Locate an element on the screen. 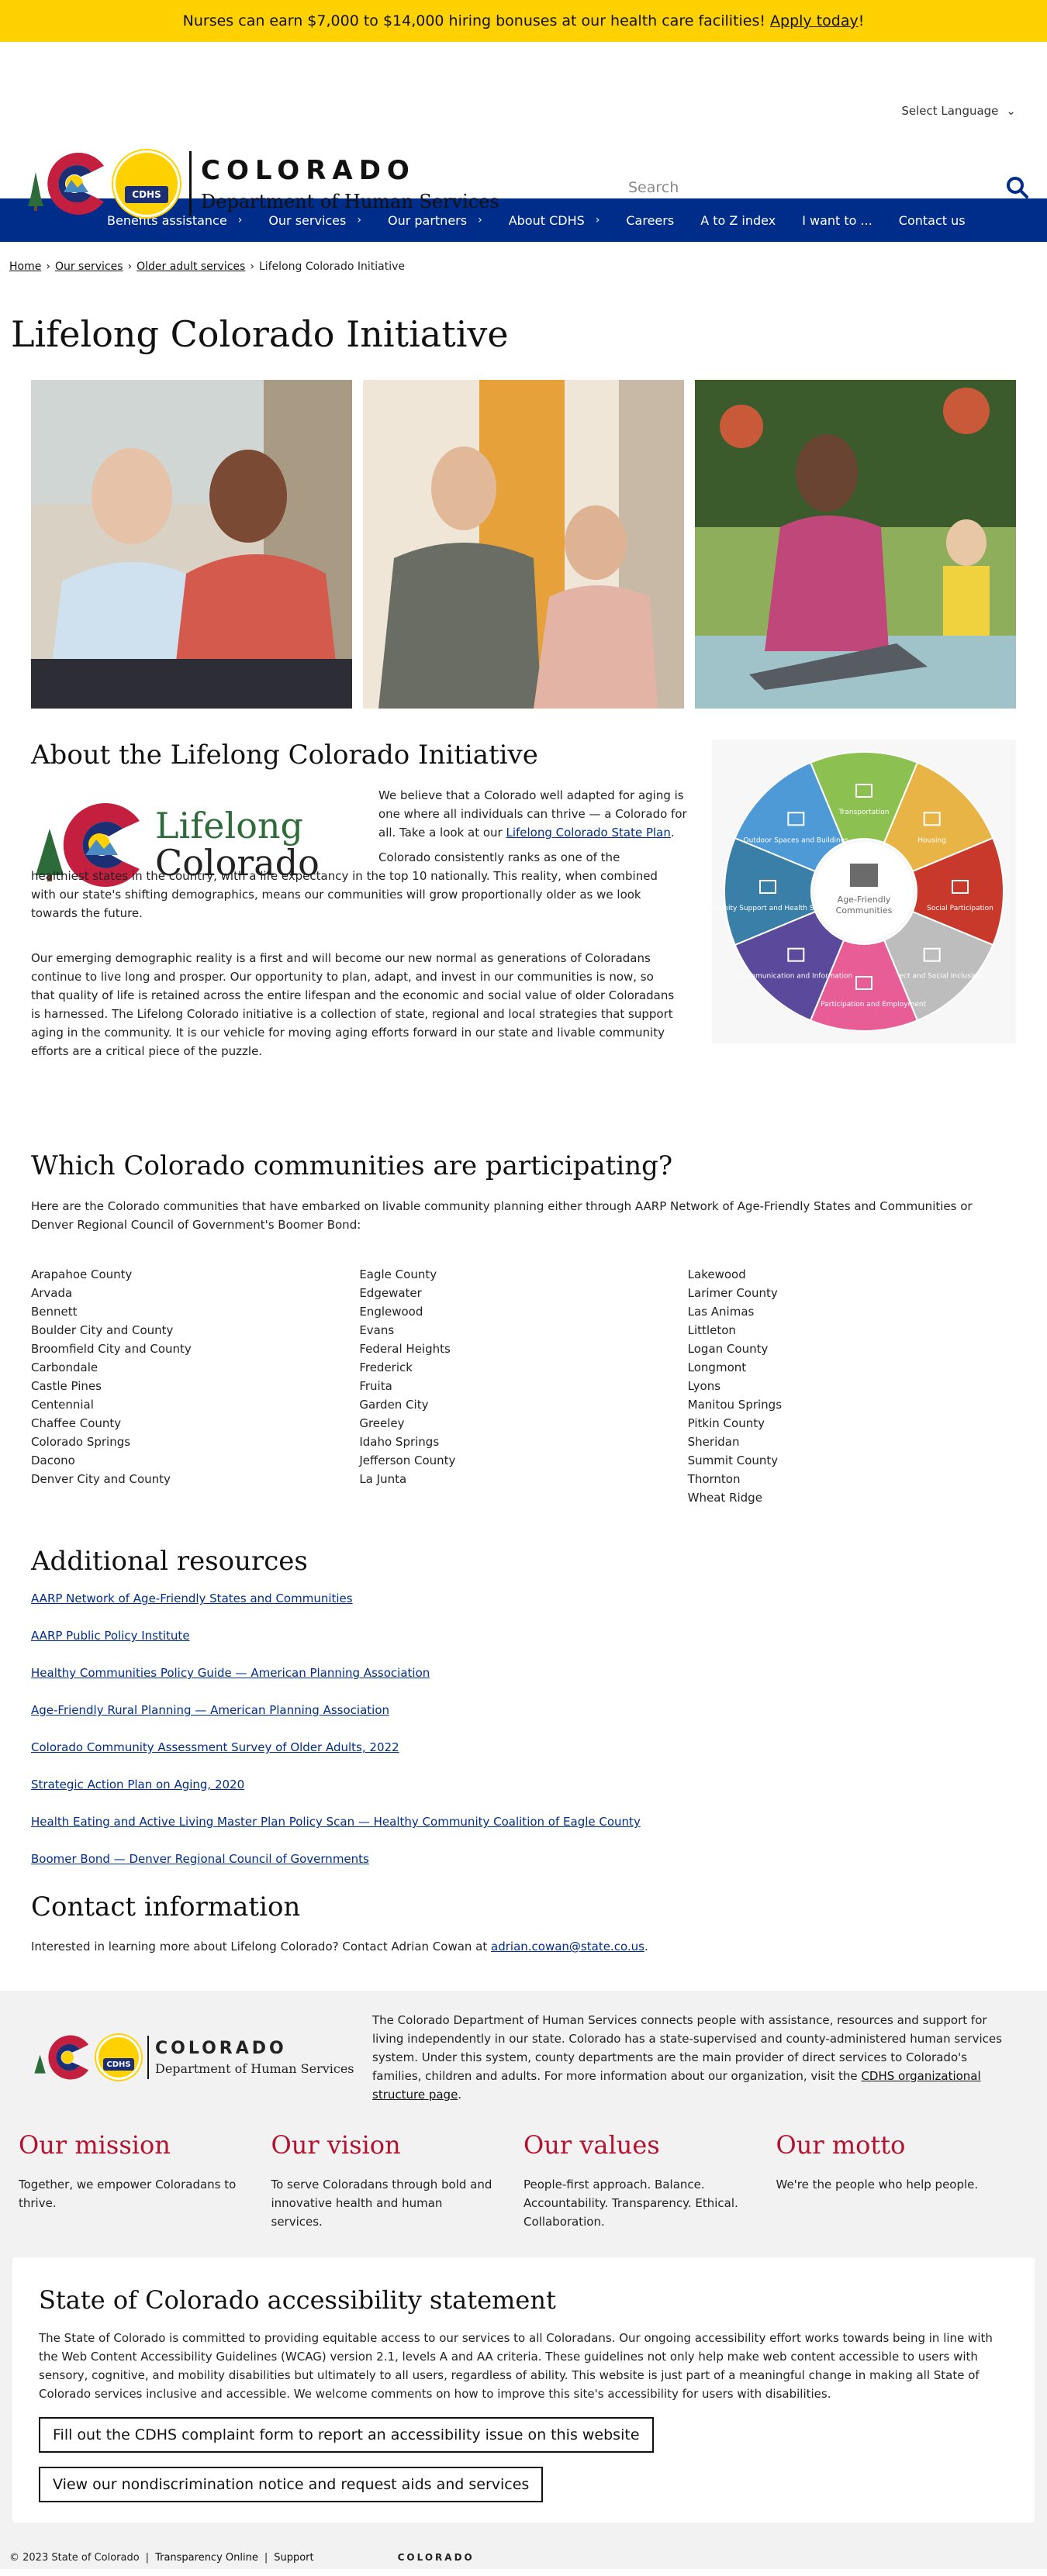 The height and width of the screenshot is (2576, 1047). community-item: Longmont is located at coordinates (717, 1367).